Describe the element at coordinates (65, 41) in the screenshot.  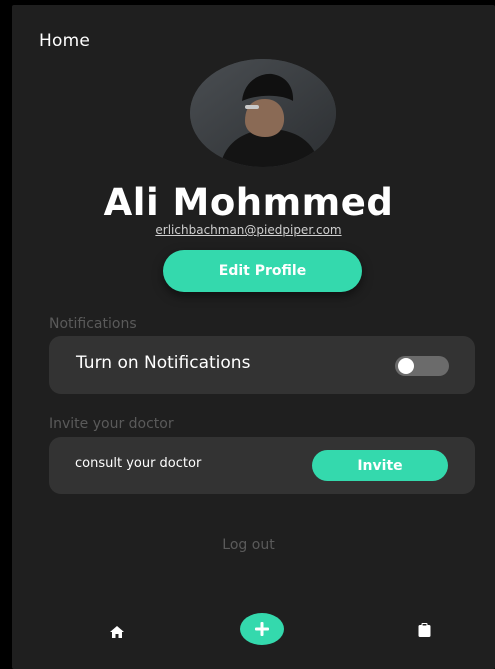
I see `page-title: Home` at that location.